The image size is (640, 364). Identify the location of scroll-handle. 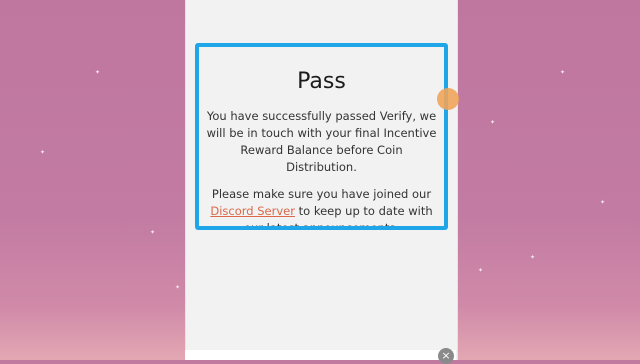
(448, 99).